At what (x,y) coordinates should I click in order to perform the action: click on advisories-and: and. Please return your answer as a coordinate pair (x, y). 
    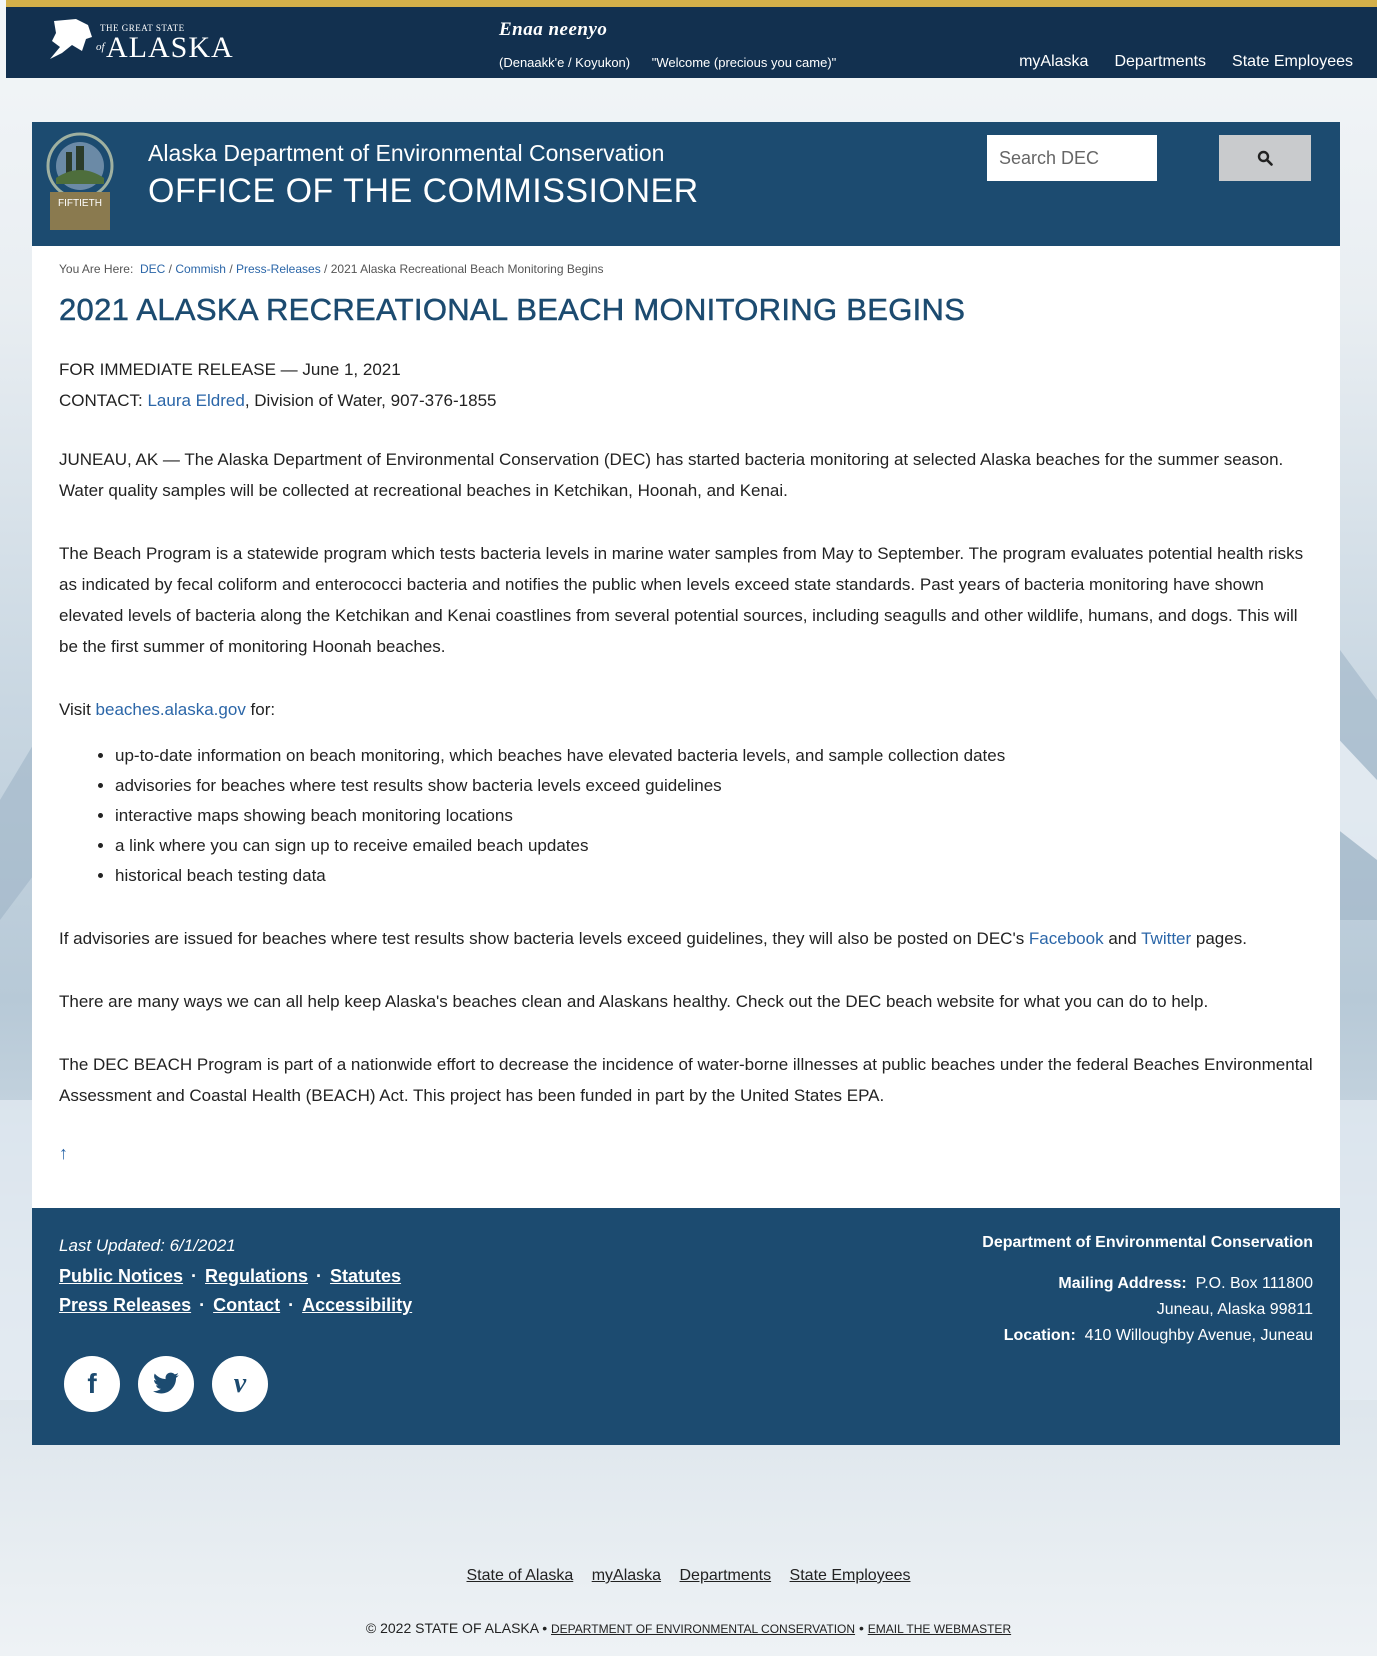
    Looking at the image, I should click on (1122, 938).